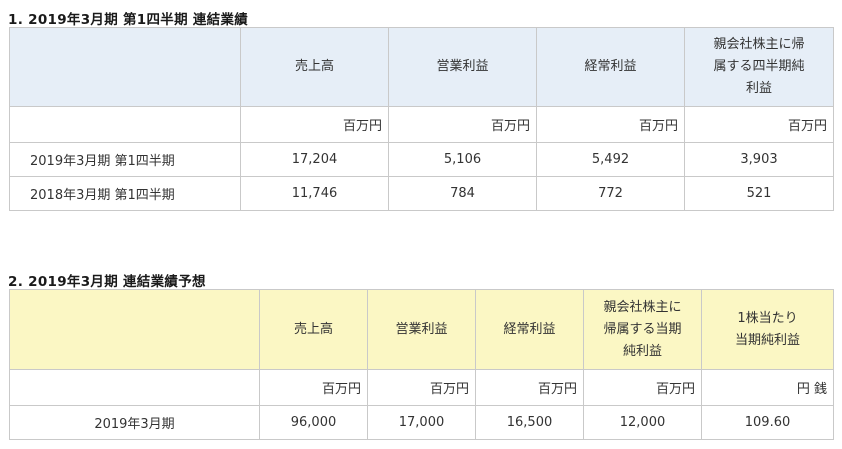 The image size is (842, 449). What do you see at coordinates (610, 193) in the screenshot?
I see `value-cell: 772` at bounding box center [610, 193].